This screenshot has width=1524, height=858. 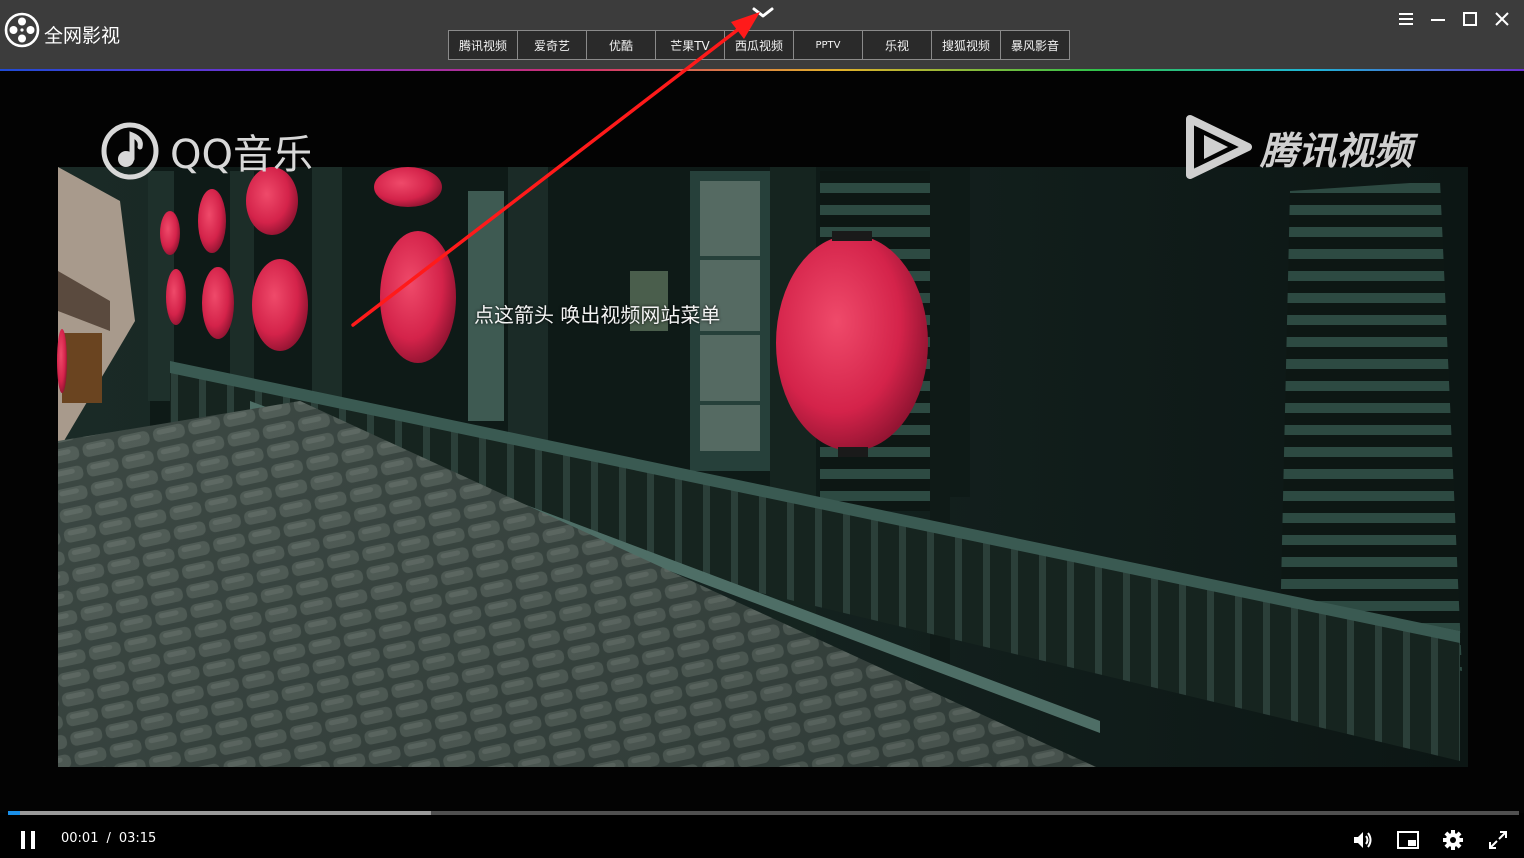 I want to click on window-menu-button, so click(x=1406, y=19).